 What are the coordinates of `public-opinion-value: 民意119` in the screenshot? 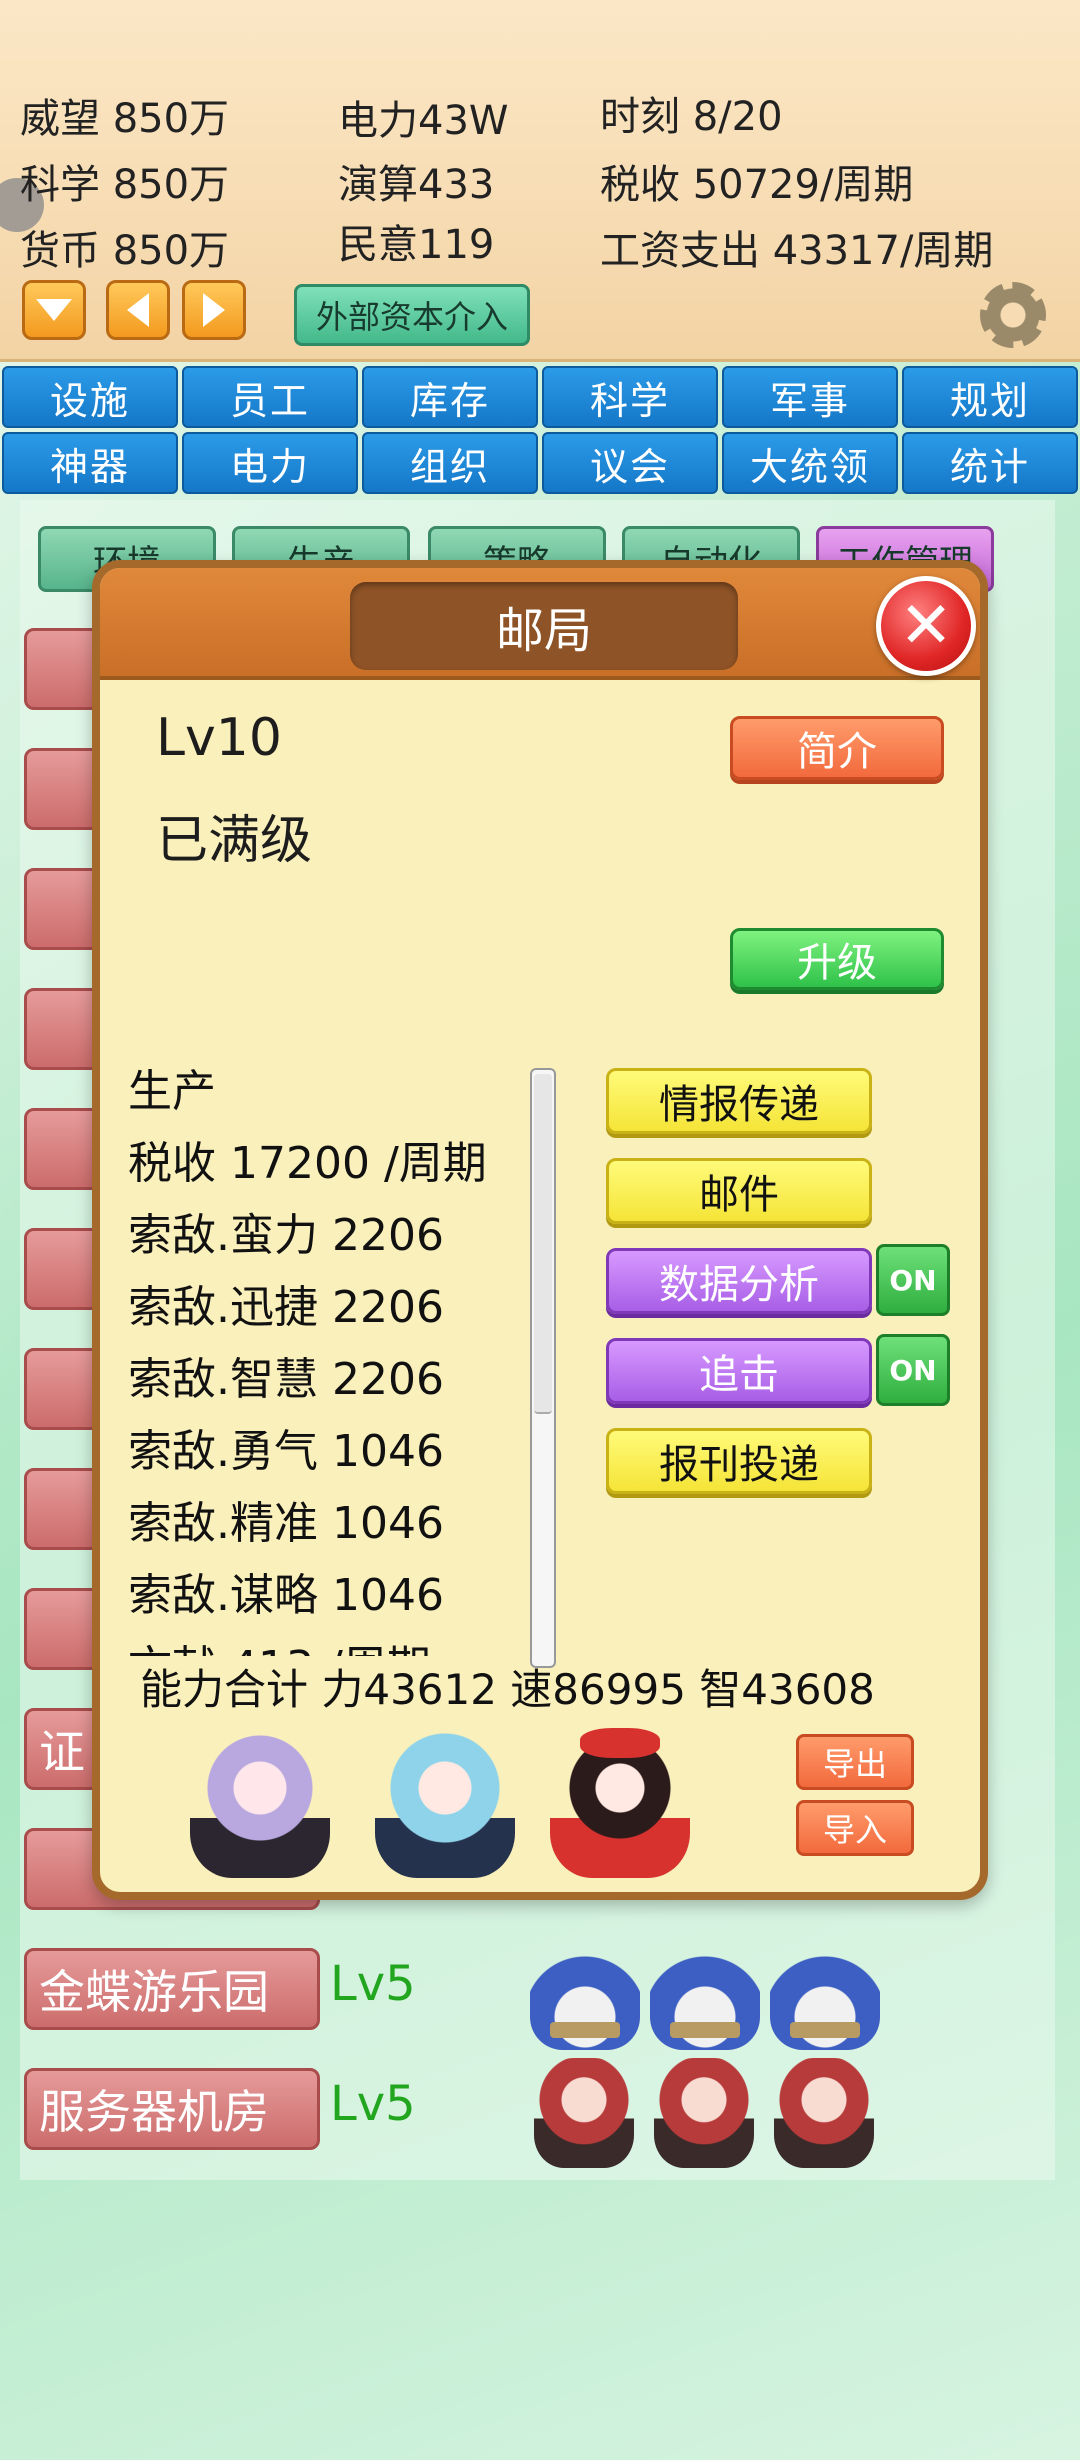 It's located at (416, 245).